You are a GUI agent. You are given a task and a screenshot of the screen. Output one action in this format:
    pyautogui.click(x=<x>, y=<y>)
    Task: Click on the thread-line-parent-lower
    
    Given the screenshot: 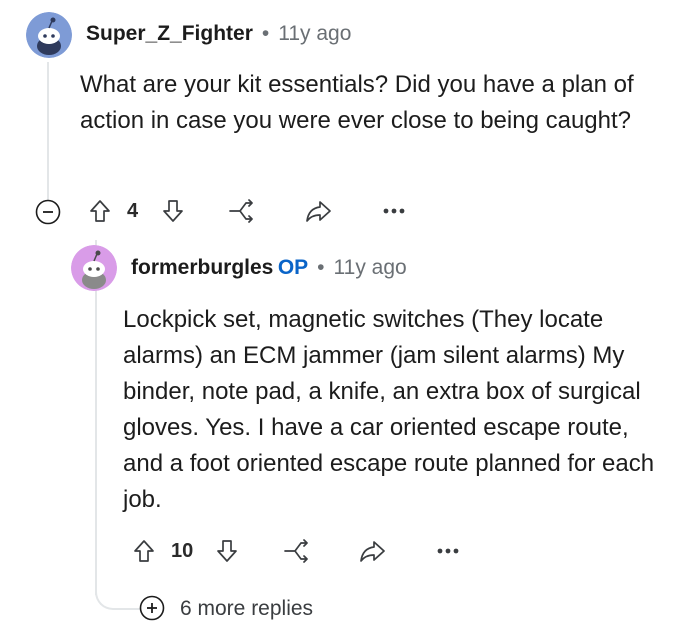 What is the action you would take?
    pyautogui.click(x=96, y=417)
    